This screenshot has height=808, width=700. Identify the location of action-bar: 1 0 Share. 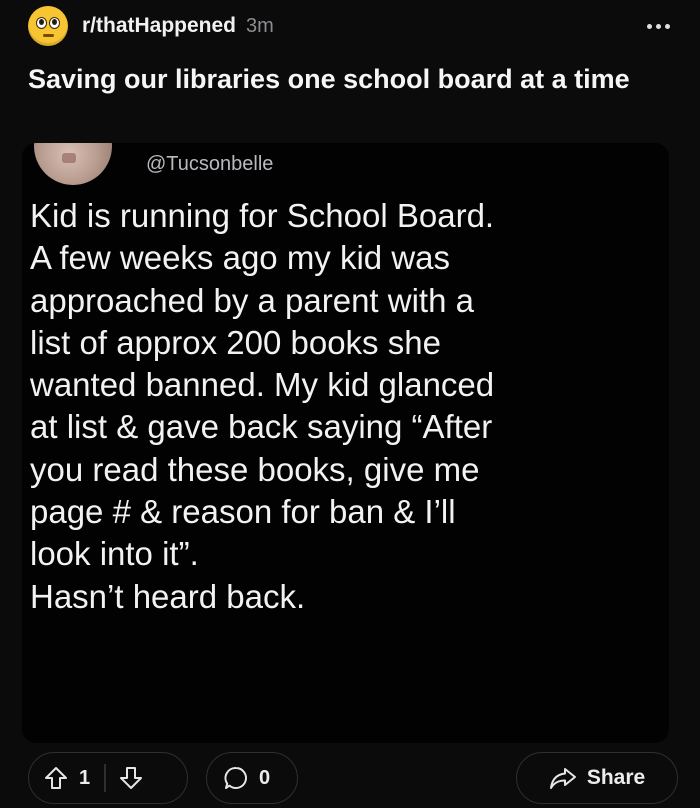
(353, 778).